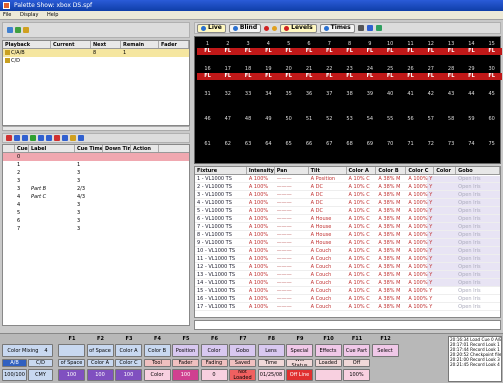 This screenshot has height=383, width=503. Describe the element at coordinates (292, 170) in the screenshot. I see `col-pan: Pan` at that location.